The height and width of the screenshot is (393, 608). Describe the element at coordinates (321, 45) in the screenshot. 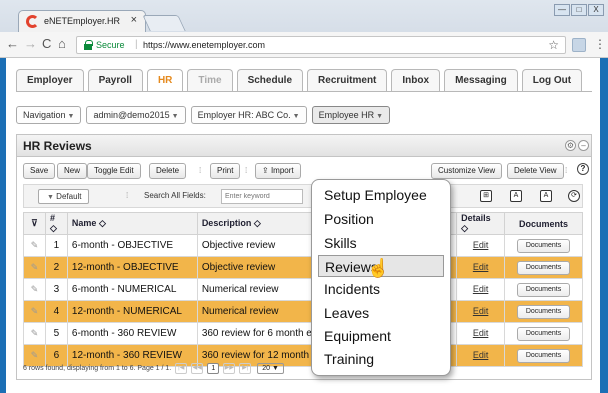

I see `address-bar: Secure | https://www.enetemployer.com ☆` at that location.